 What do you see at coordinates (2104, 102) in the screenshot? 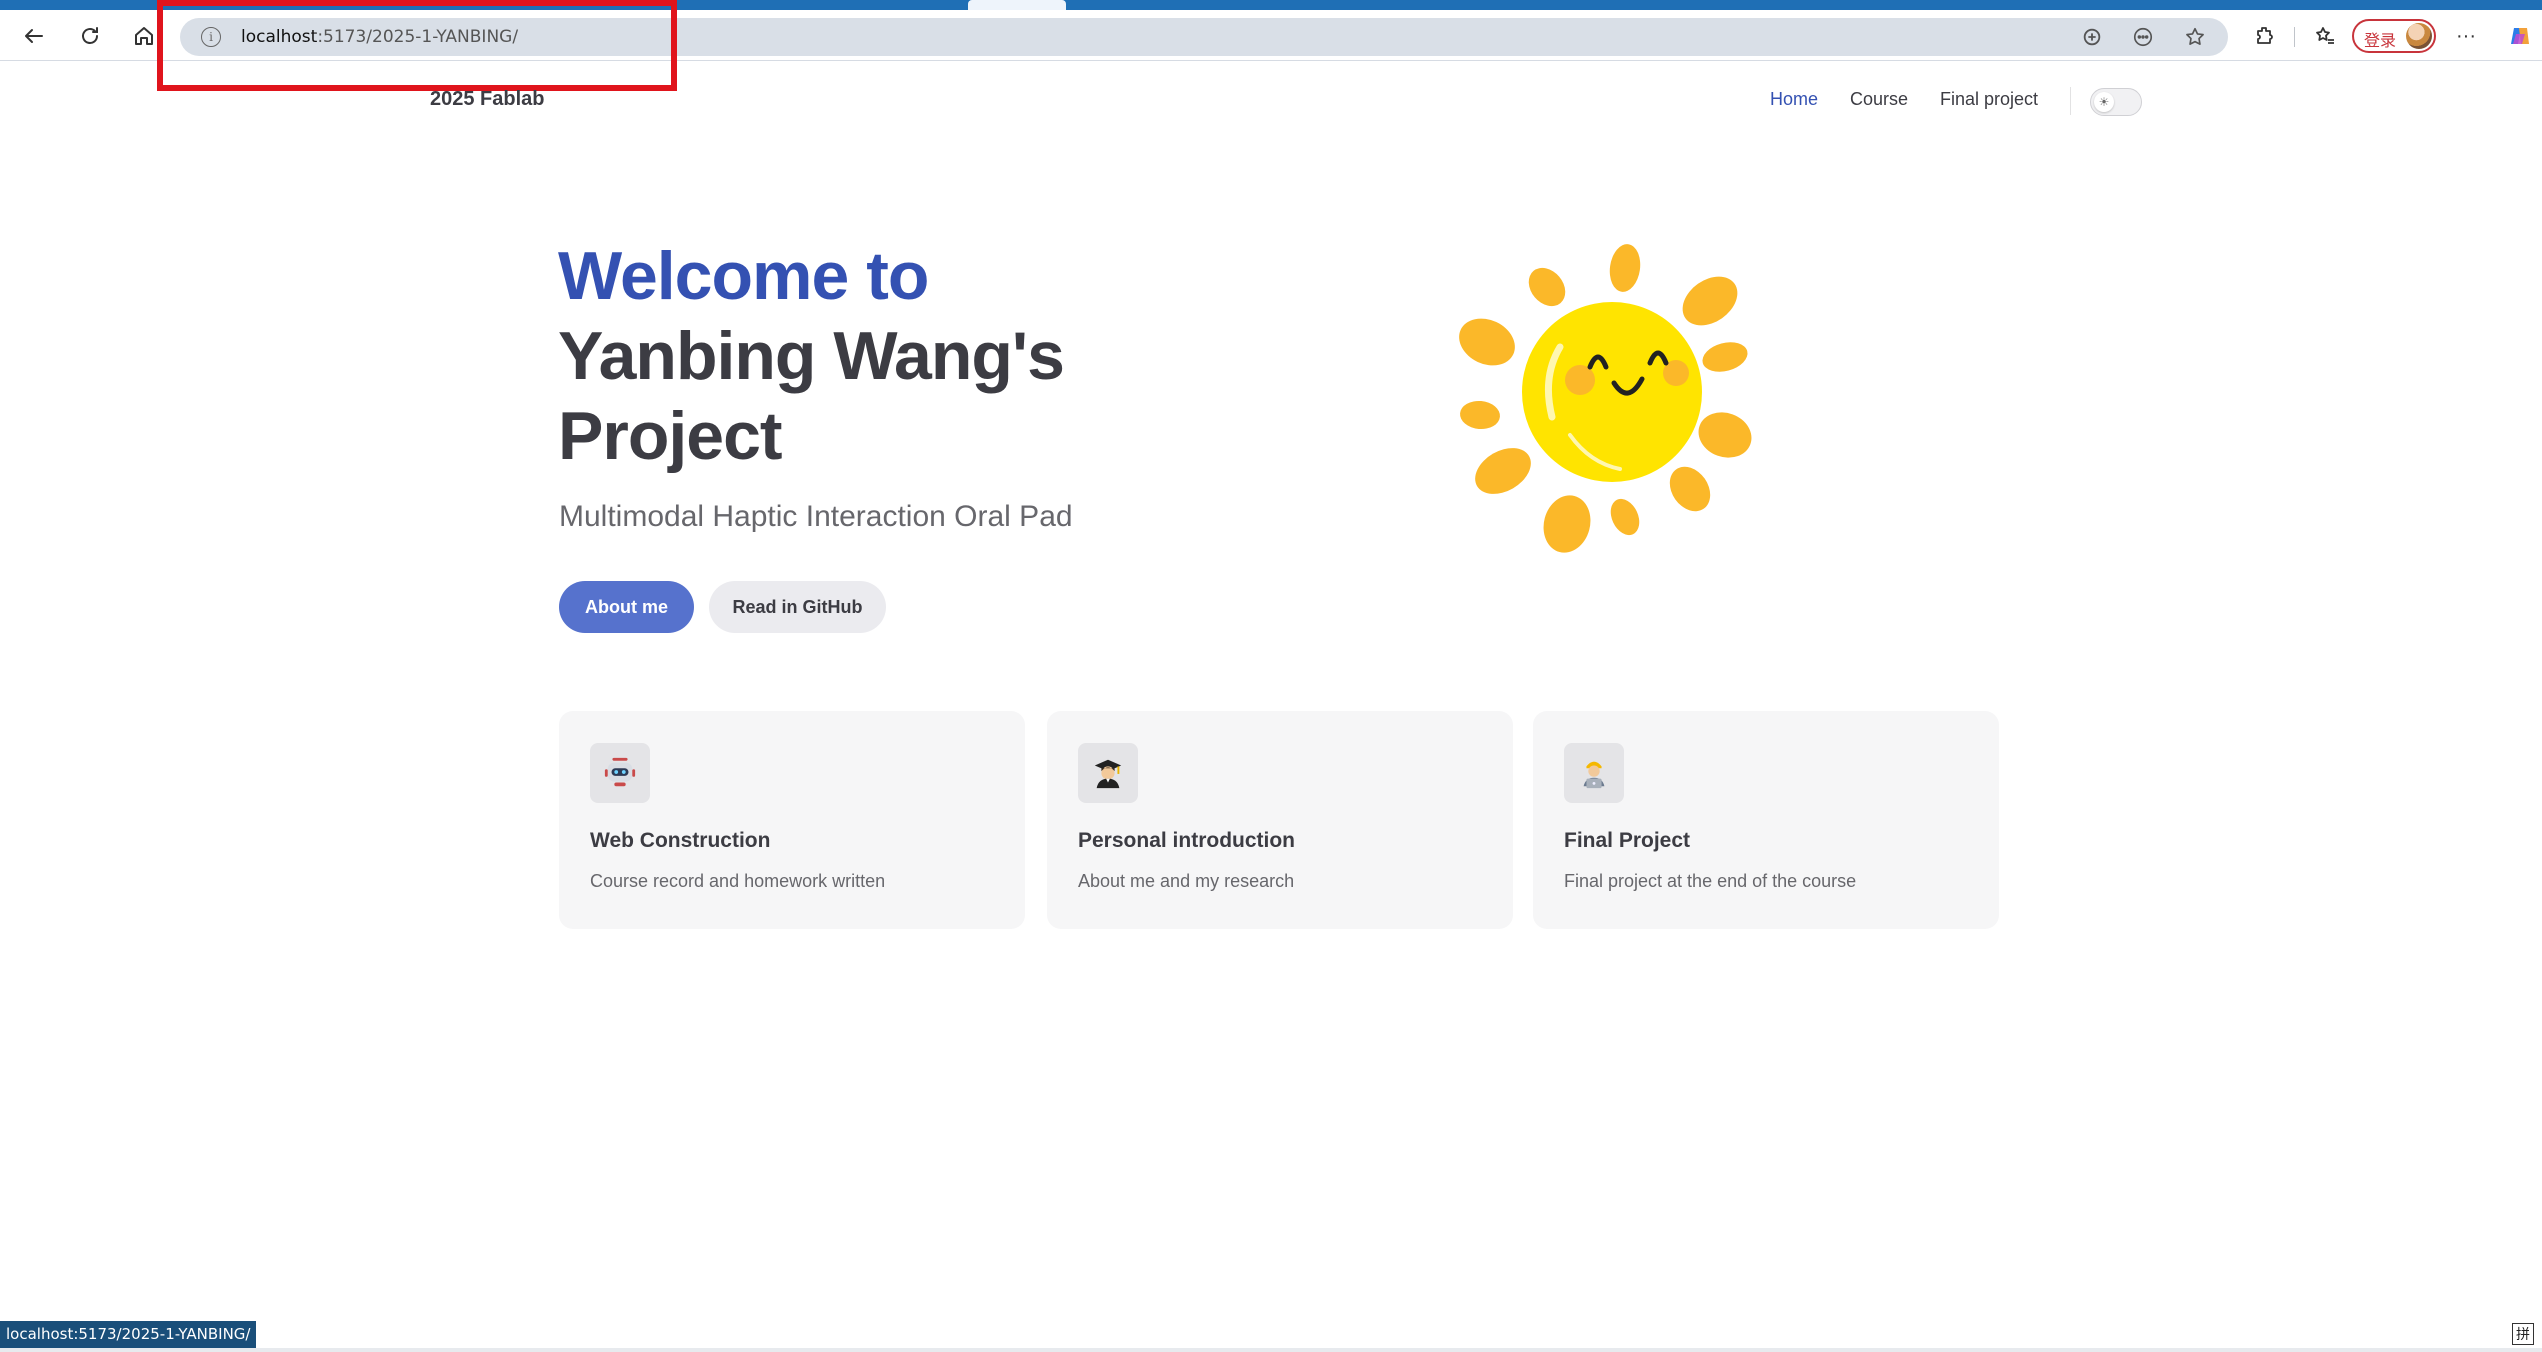
I see `sun-icon: ☀` at bounding box center [2104, 102].